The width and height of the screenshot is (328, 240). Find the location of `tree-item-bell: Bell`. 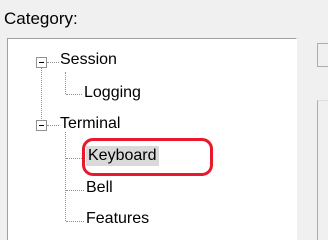

tree-item-bell: Bell is located at coordinates (99, 188).